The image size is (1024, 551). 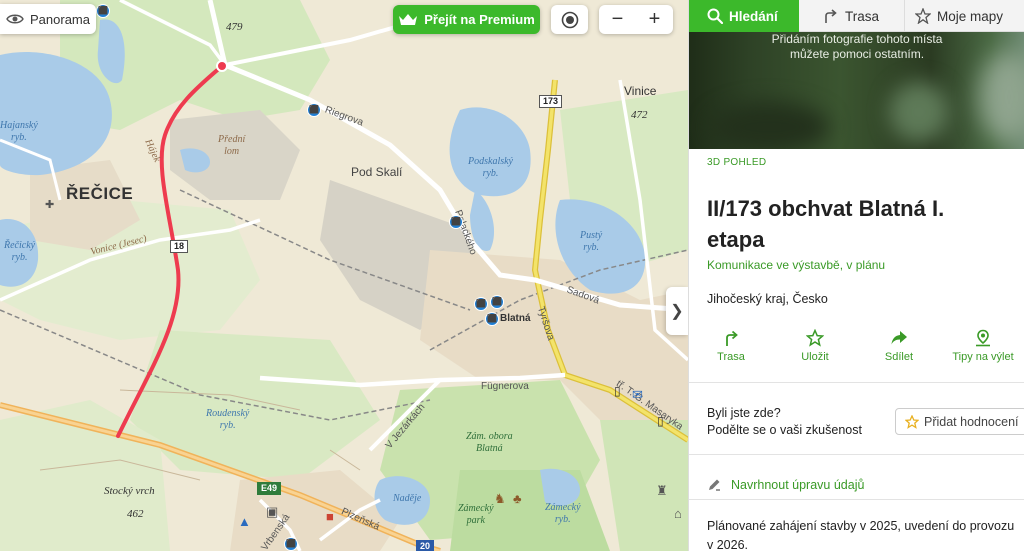 I want to click on chevron-right-icon: ❯, so click(x=677, y=311).